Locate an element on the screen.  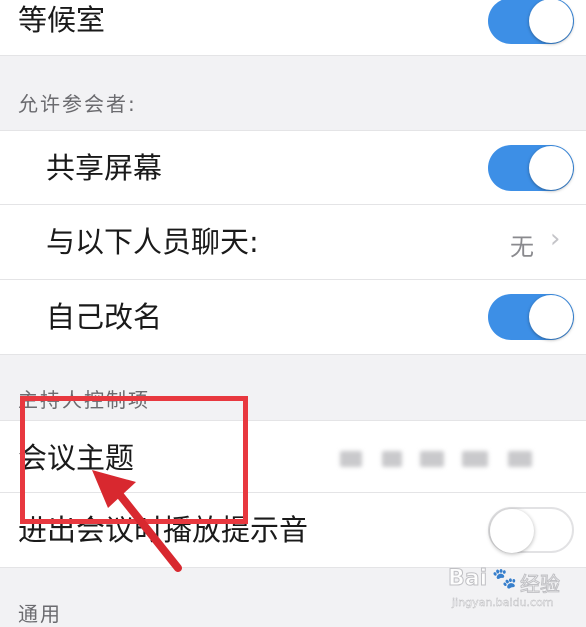
section-label-allow-participants: 允许参会者: is located at coordinates (77, 104).